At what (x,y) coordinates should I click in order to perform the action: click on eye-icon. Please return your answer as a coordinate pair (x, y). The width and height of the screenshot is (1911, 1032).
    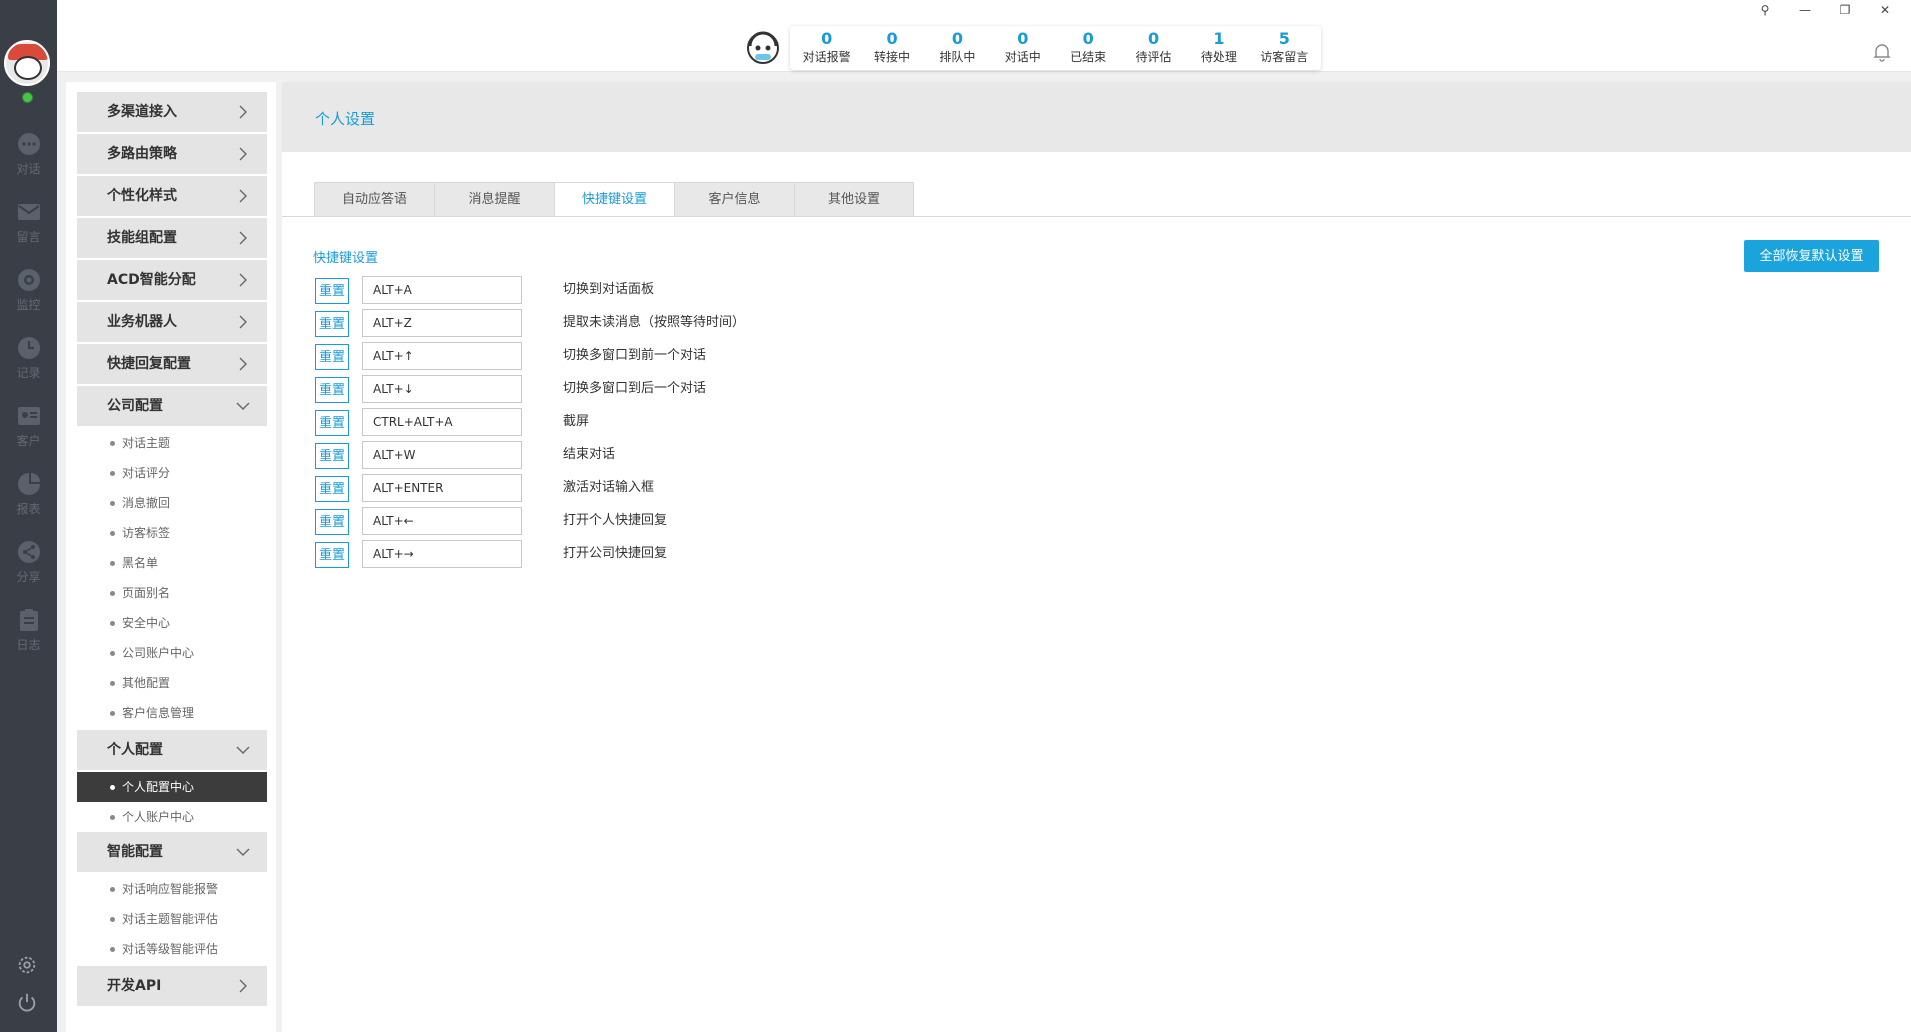
    Looking at the image, I should click on (28, 280).